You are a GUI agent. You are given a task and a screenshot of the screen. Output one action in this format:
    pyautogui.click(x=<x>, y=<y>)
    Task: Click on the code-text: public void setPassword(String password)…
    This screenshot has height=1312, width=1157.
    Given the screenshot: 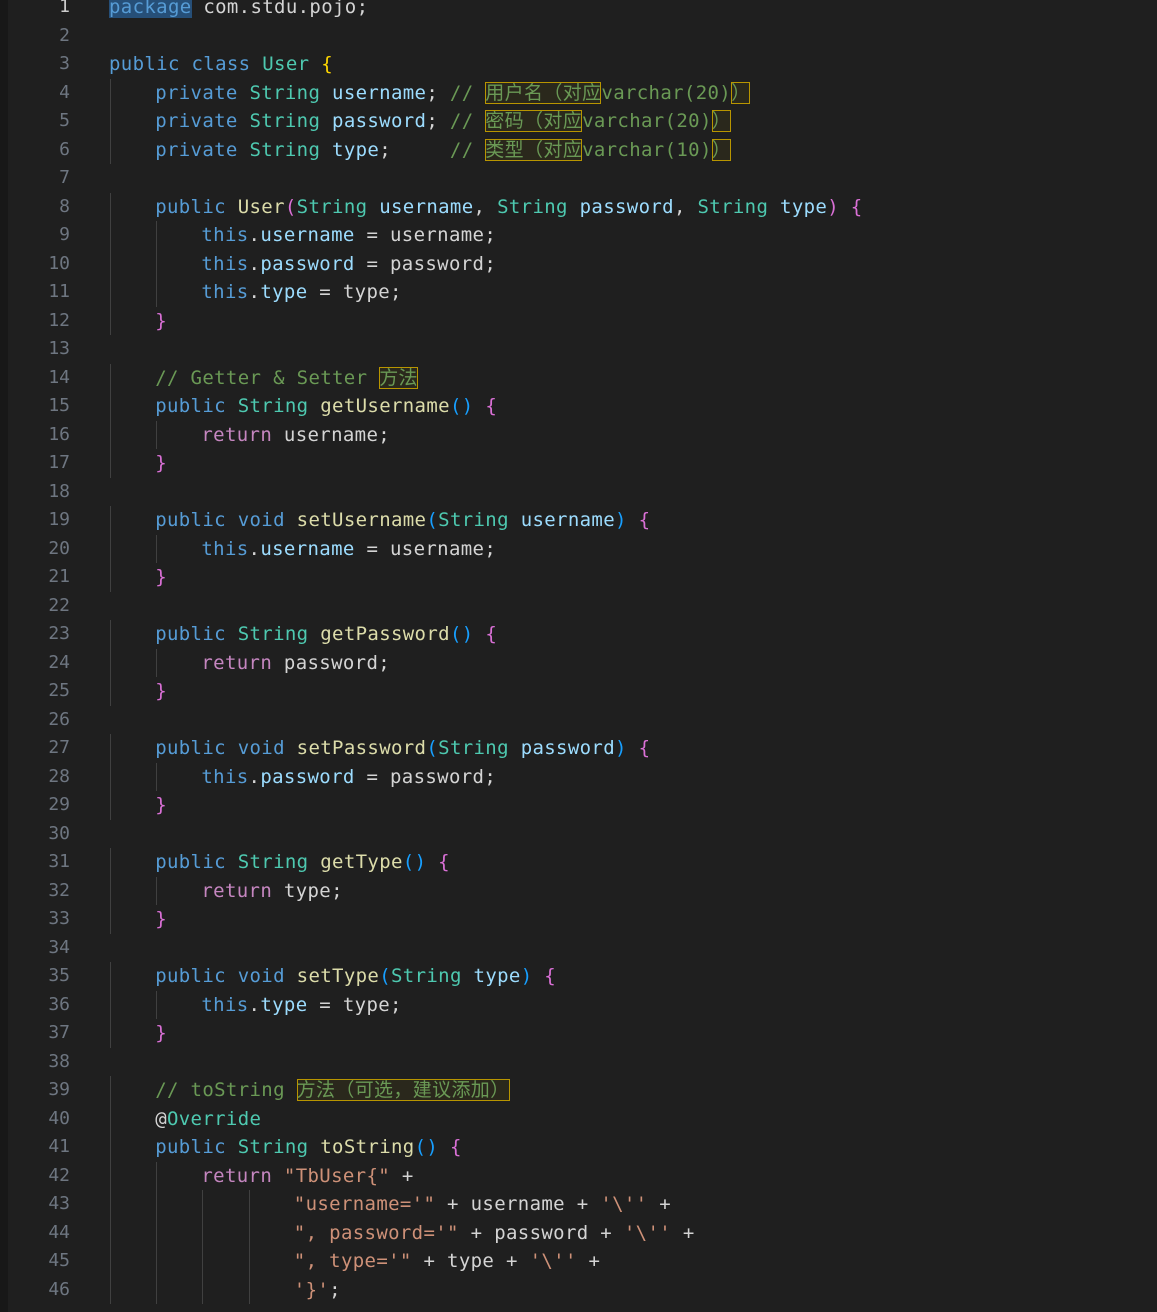 What is the action you would take?
    pyautogui.click(x=402, y=748)
    